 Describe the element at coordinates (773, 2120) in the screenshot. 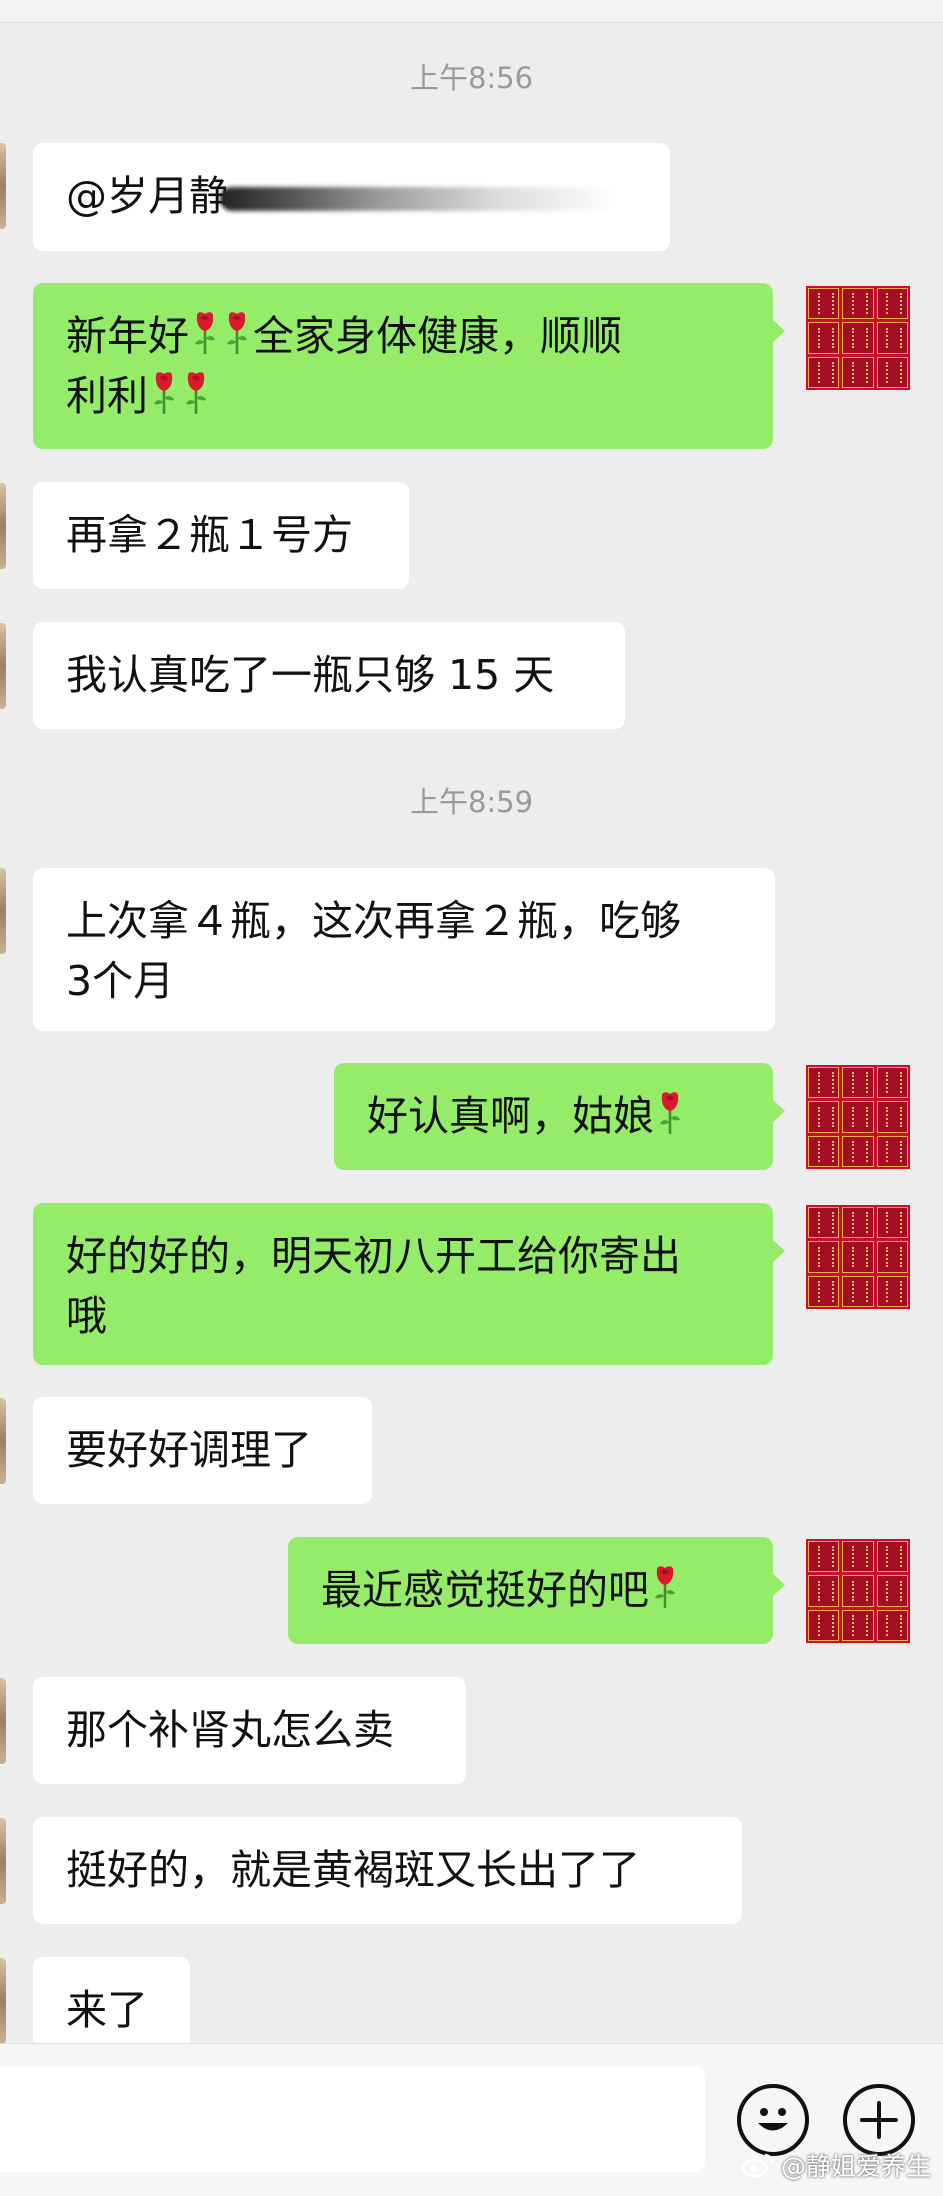

I see `smiley-icon` at that location.